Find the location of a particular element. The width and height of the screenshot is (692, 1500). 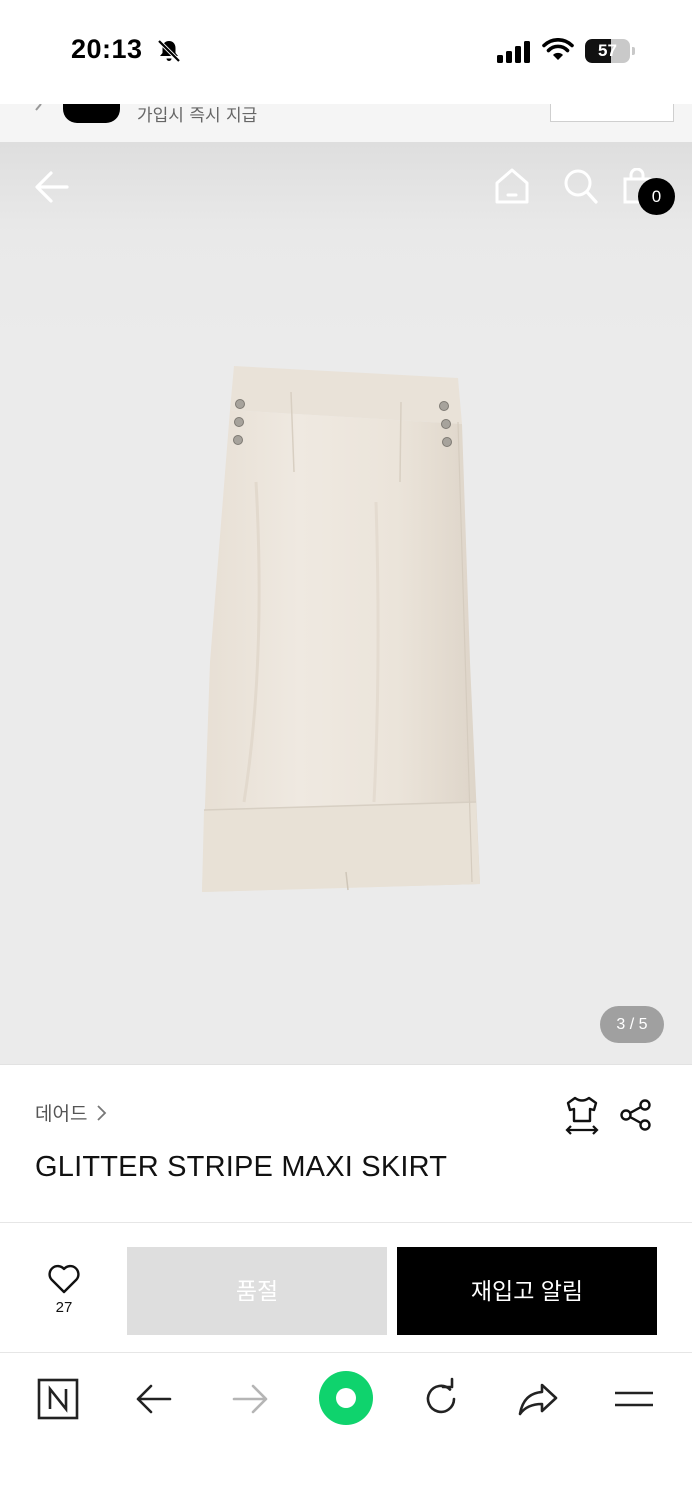

chevron-left-icon is located at coordinates (38, 107).